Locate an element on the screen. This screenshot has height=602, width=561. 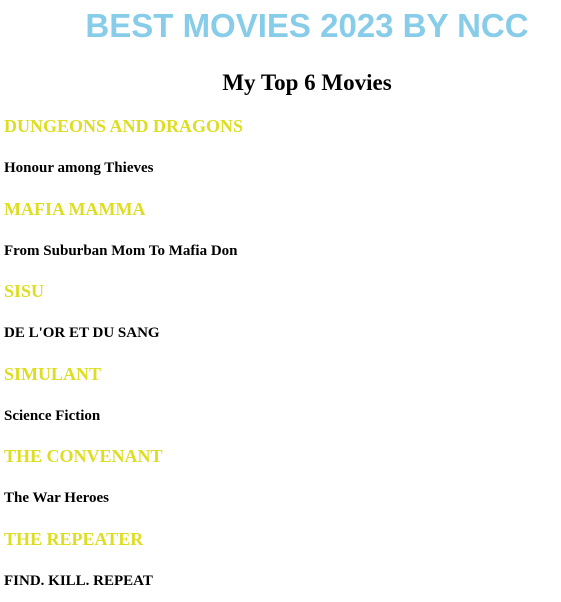
movie-tagline: Science Fiction is located at coordinates (52, 415).